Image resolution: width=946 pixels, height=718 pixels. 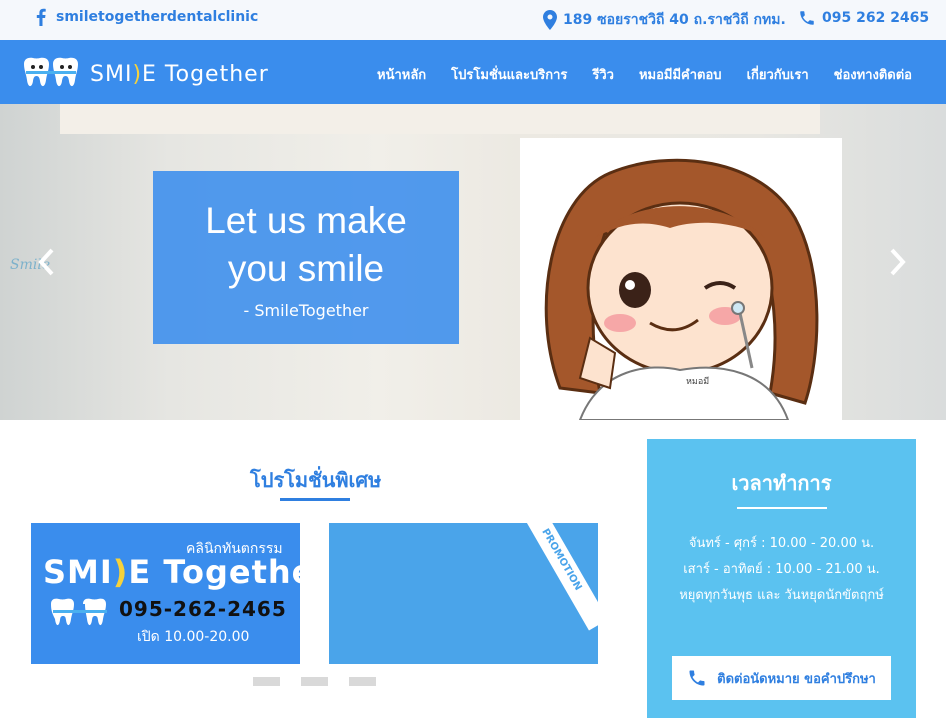 I want to click on teeth-mascot-icon, so click(x=79, y=612).